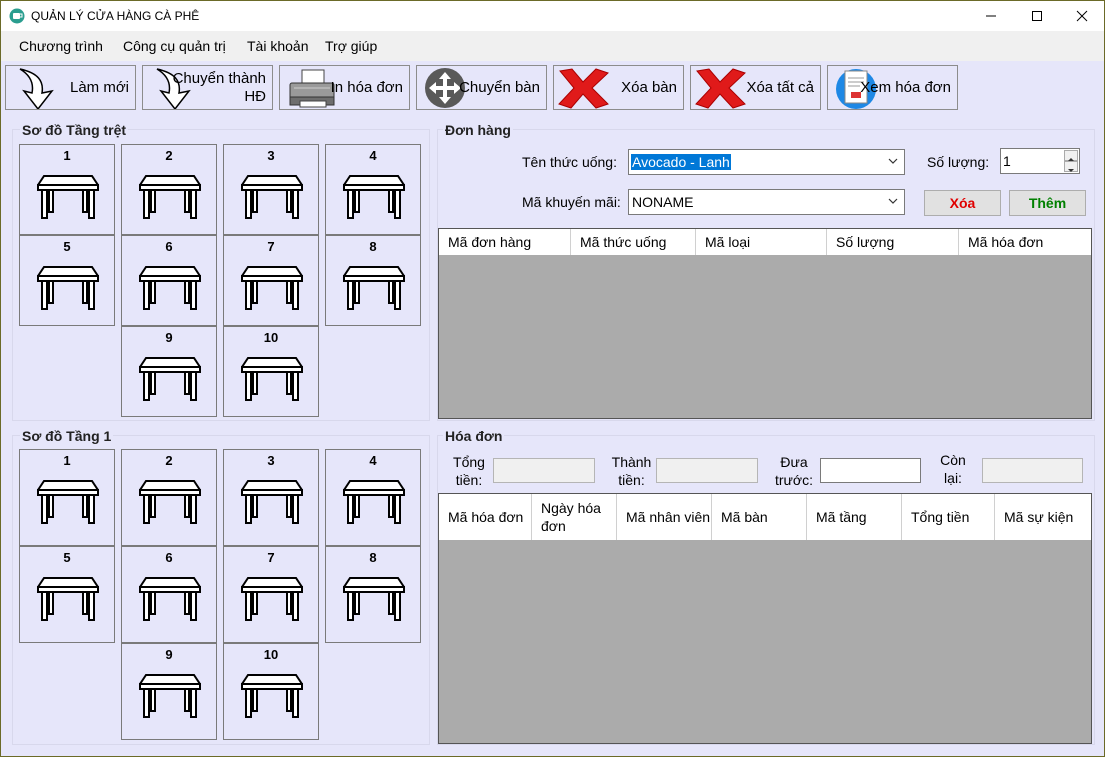 The width and height of the screenshot is (1105, 757). Describe the element at coordinates (870, 470) in the screenshot. I see `paid-input` at that location.